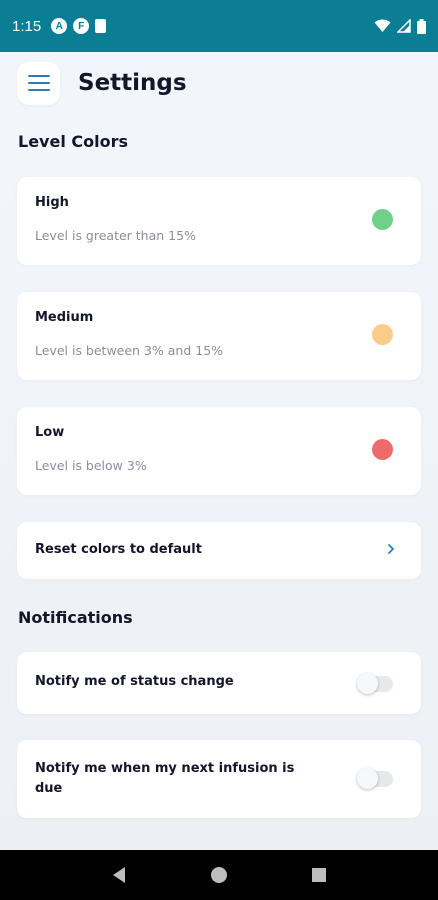 The height and width of the screenshot is (900, 438). I want to click on level-label: High, so click(52, 202).